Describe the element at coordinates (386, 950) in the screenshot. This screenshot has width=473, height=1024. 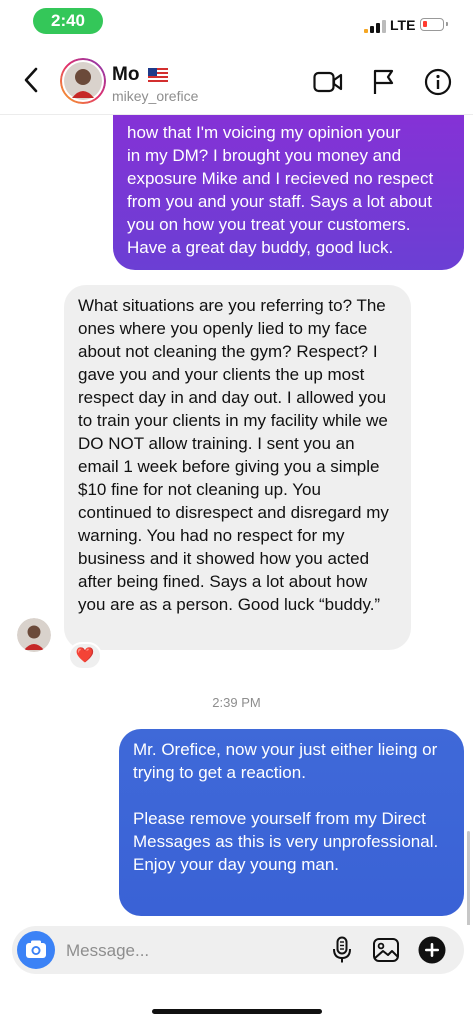
I see `gallery-icon` at that location.